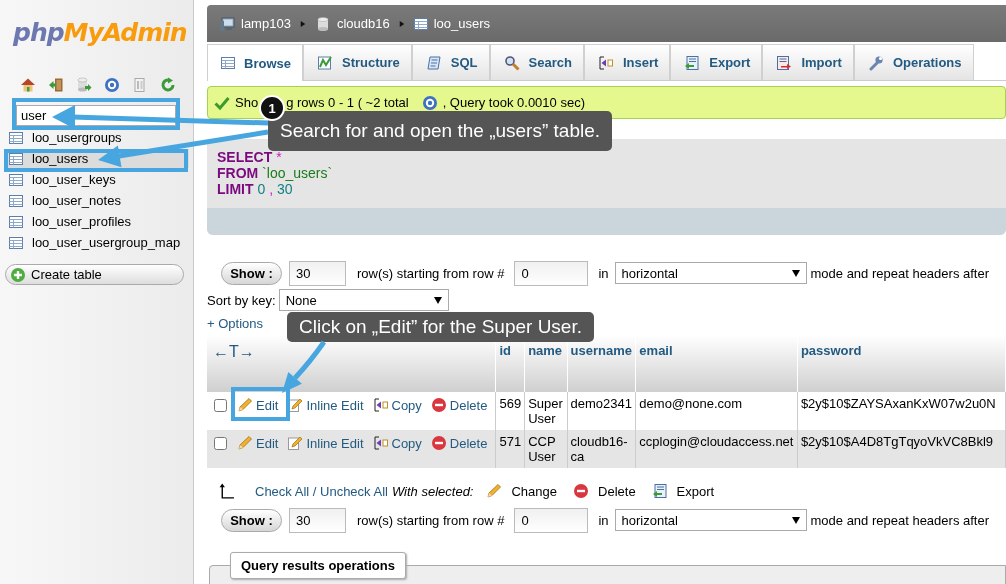 This screenshot has height=584, width=1006. Describe the element at coordinates (250, 157) in the screenshot. I see `sql-line: SELECT *` at that location.